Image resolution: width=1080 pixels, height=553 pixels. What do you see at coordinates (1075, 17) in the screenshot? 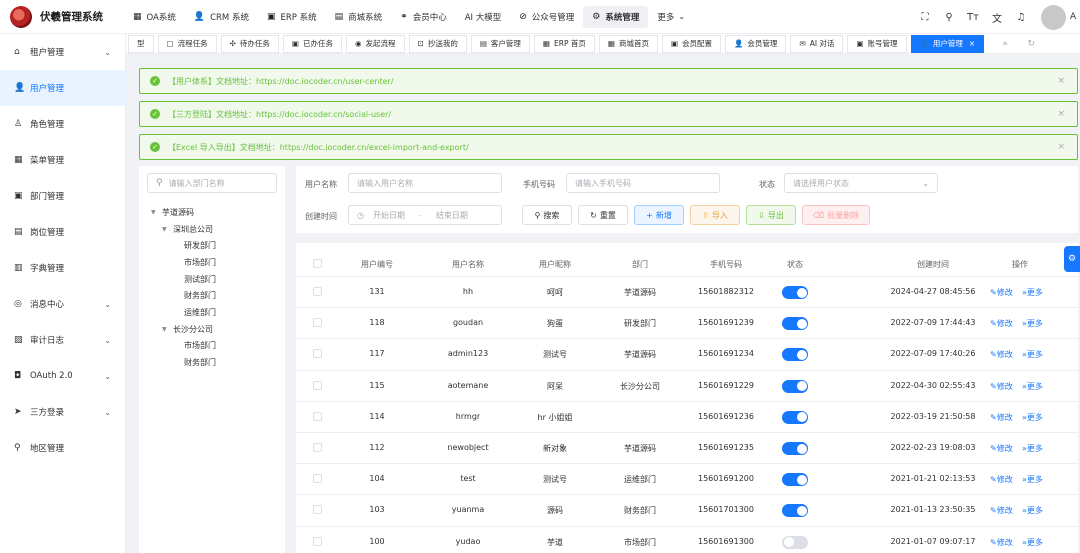
I see `user-name: A` at bounding box center [1075, 17].